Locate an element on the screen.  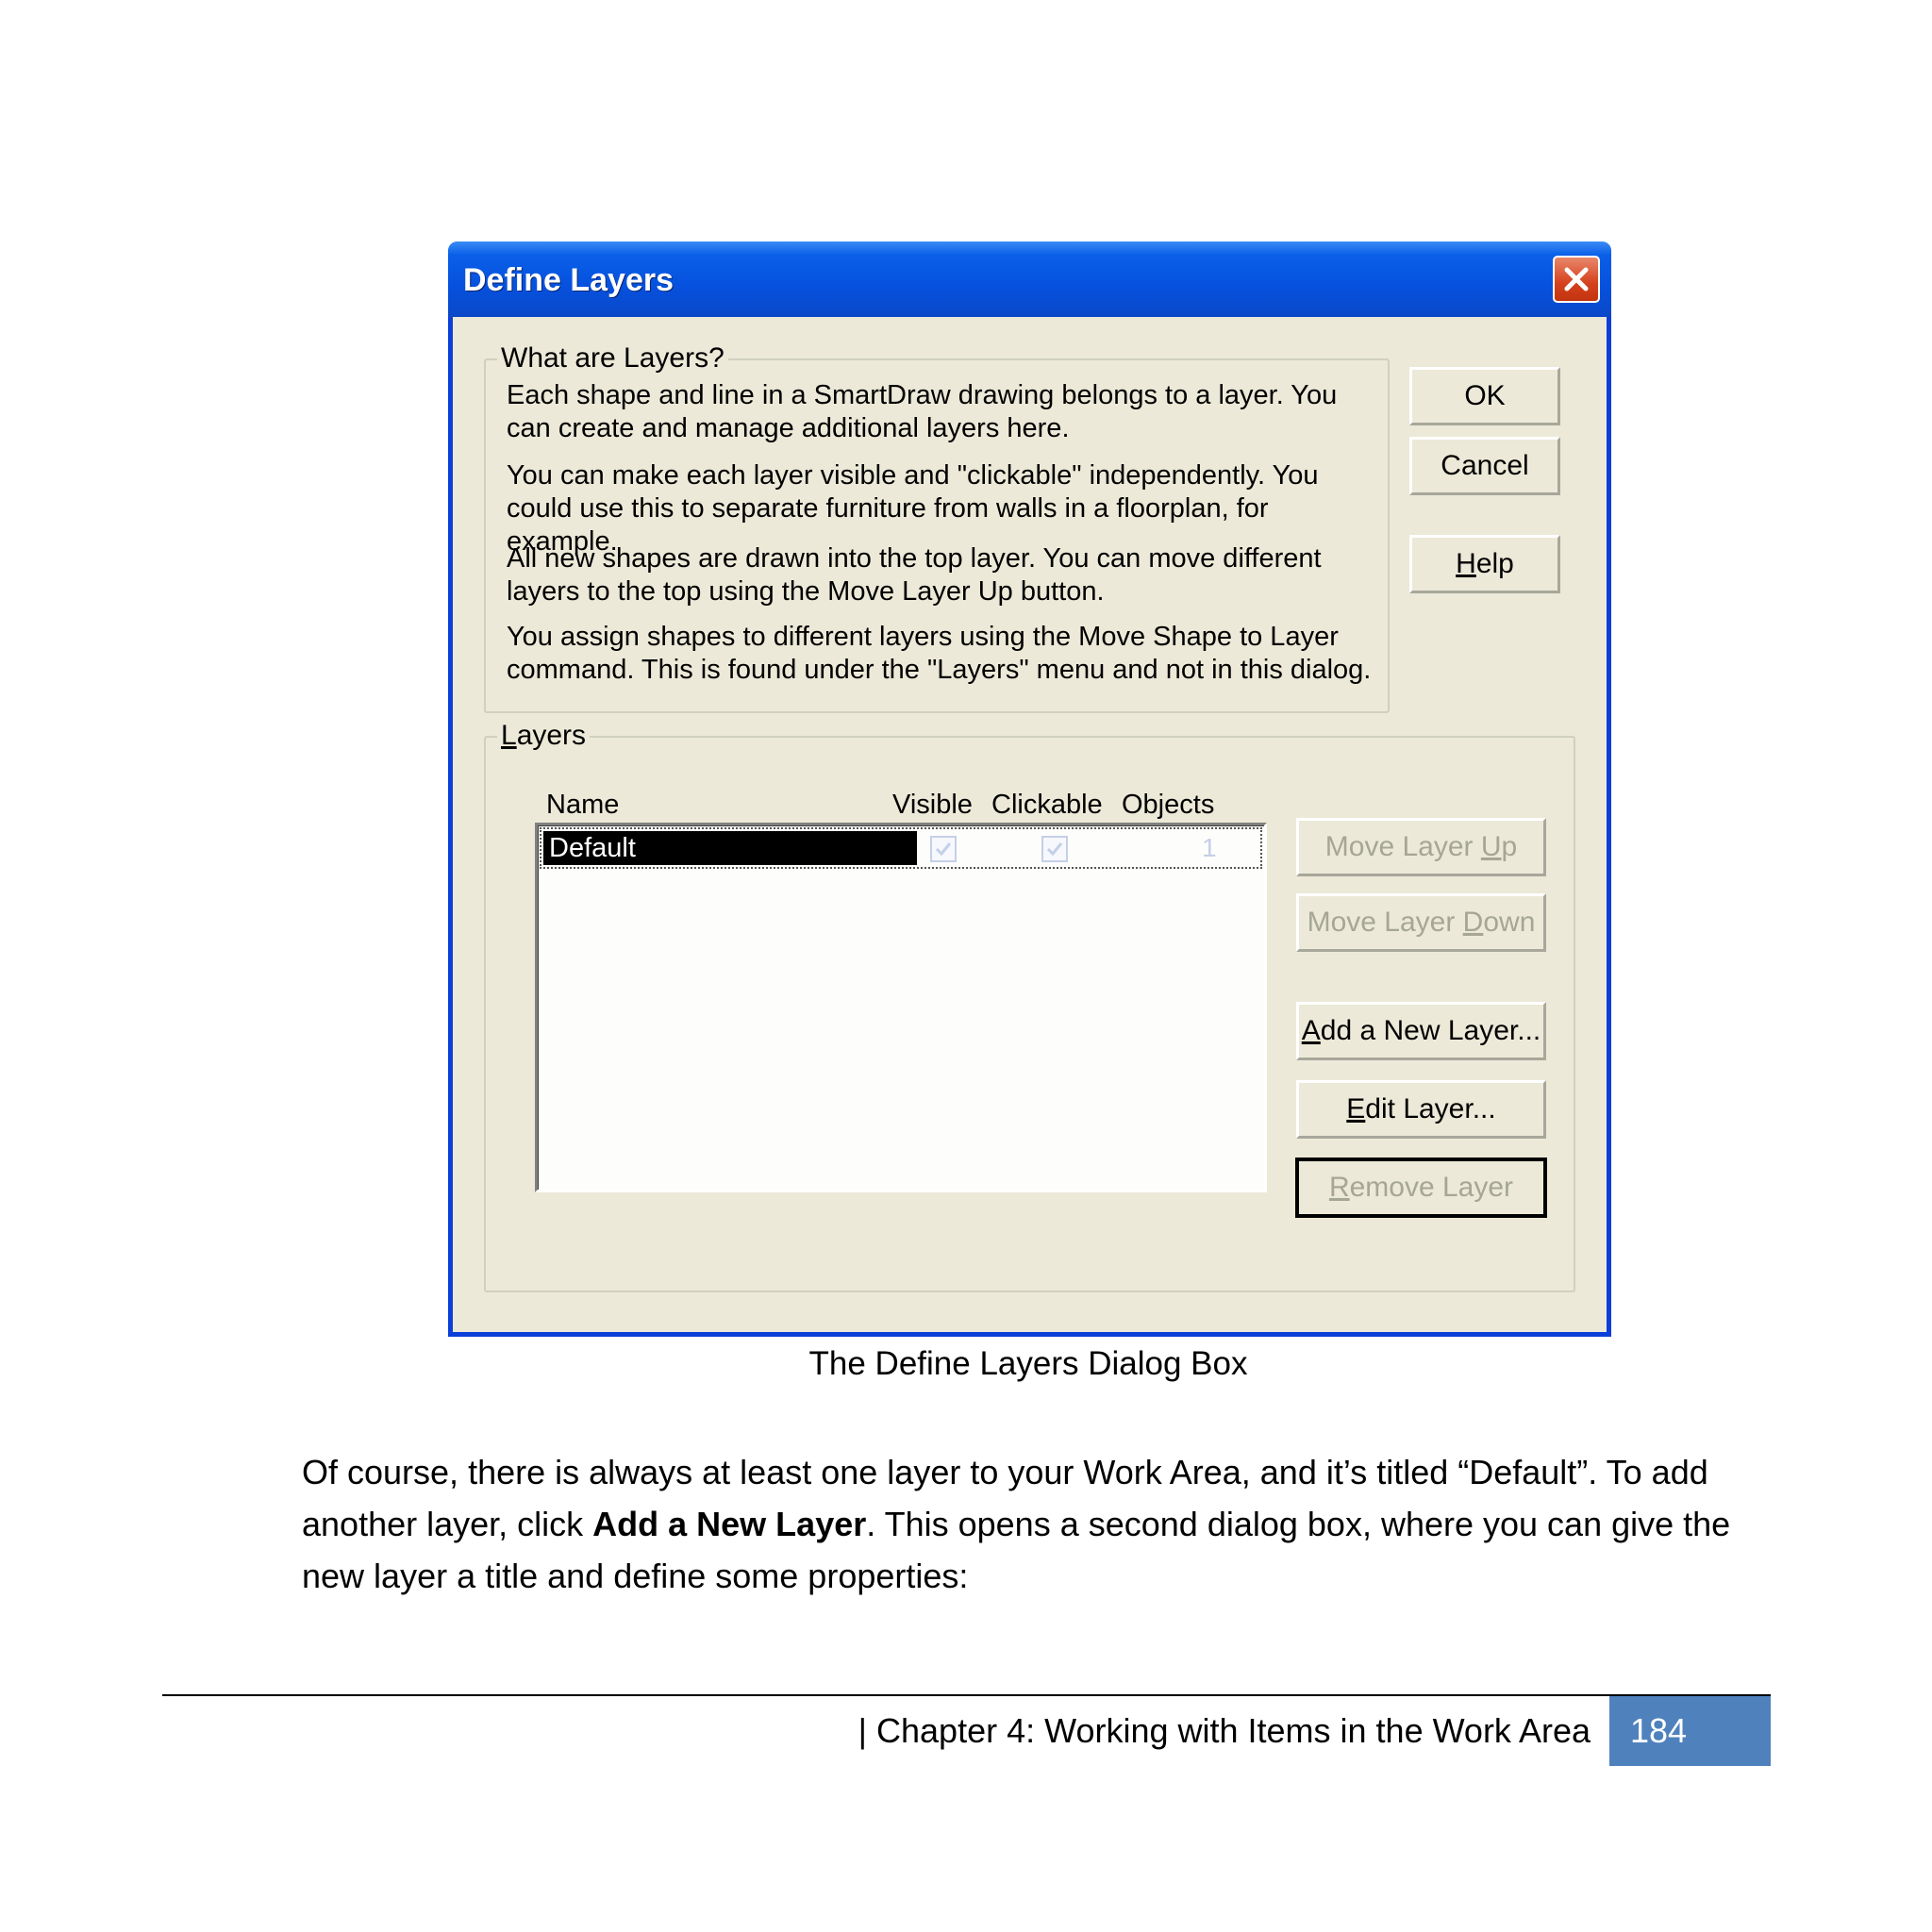
remove-layer-button: Remove Layer is located at coordinates (1421, 1188).